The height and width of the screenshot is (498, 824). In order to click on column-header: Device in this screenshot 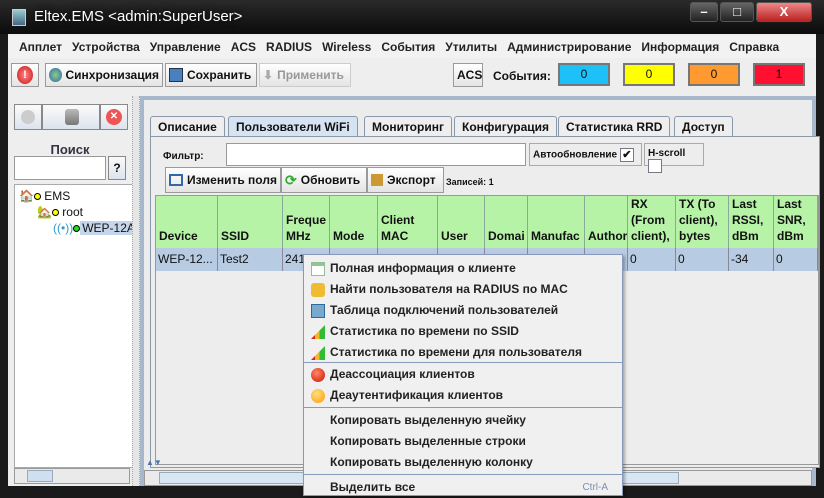, I will do `click(187, 222)`.